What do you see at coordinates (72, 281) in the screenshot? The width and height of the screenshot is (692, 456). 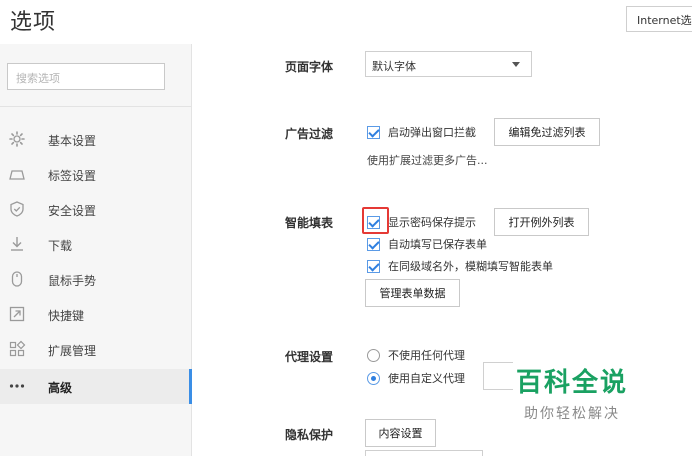 I see `sidebar-item-label: 鼠标手势` at bounding box center [72, 281].